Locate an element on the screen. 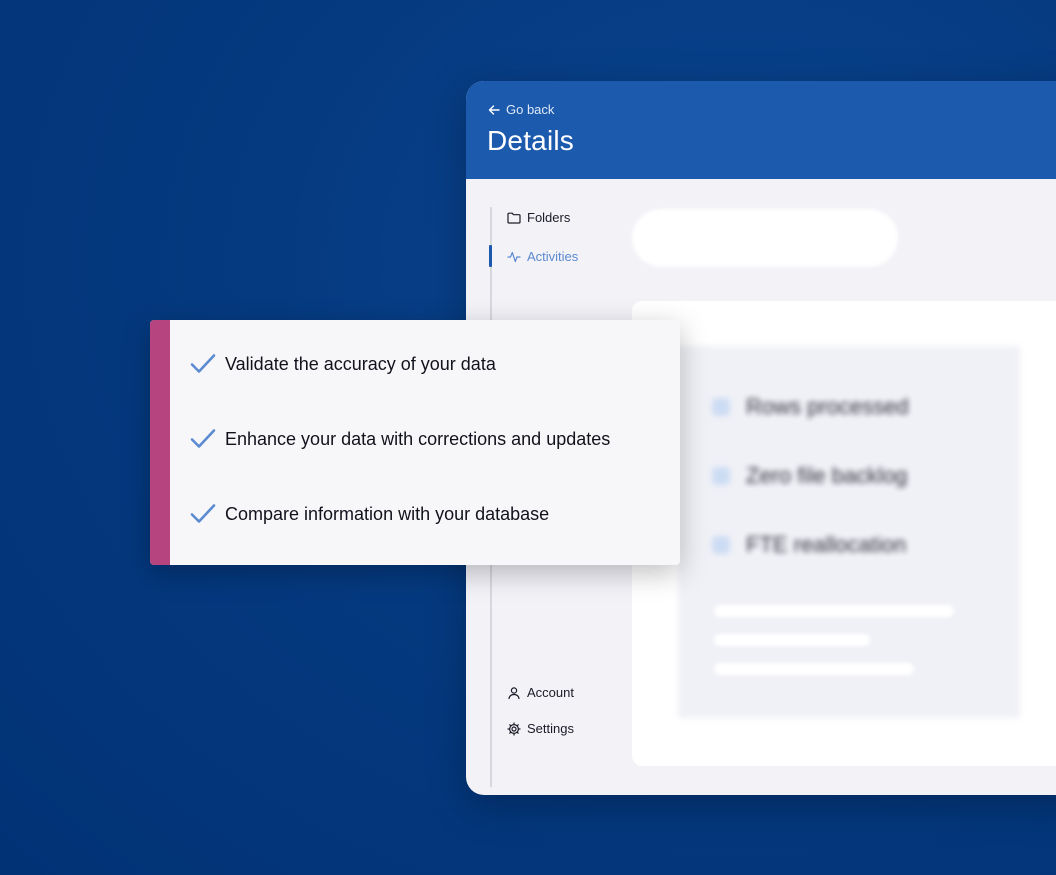  feature-accent-bar is located at coordinates (160, 442).